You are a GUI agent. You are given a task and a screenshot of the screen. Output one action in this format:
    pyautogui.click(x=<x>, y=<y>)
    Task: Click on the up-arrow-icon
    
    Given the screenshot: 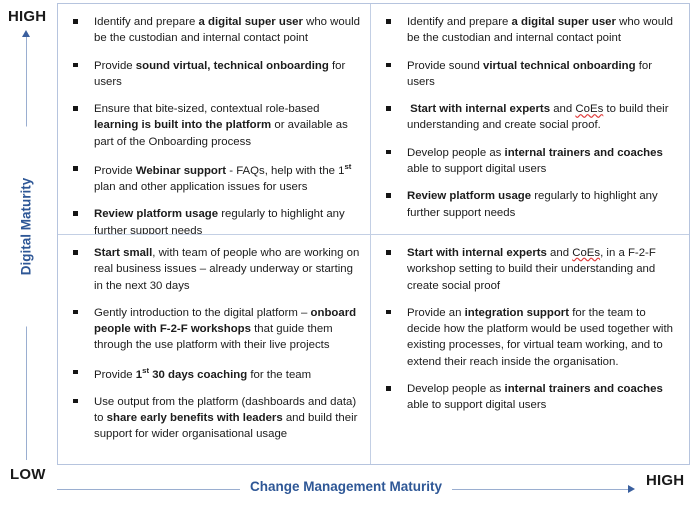 What is the action you would take?
    pyautogui.click(x=26, y=33)
    